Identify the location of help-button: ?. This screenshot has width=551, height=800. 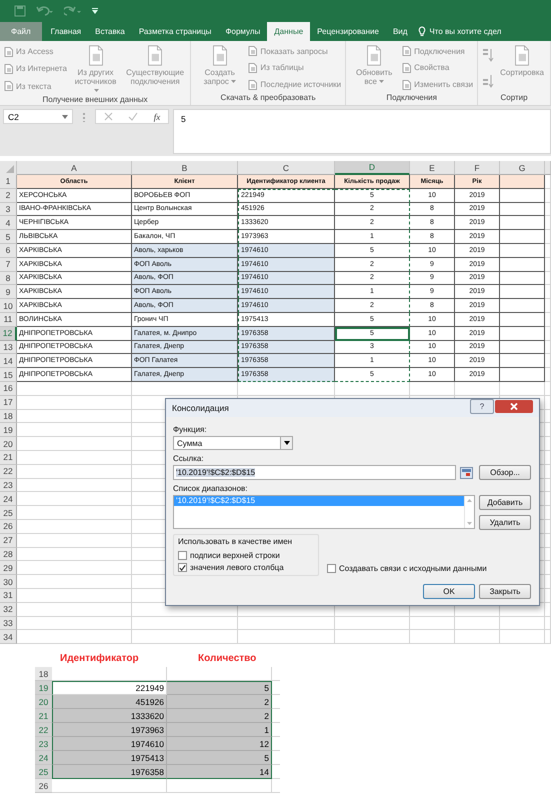
(482, 406).